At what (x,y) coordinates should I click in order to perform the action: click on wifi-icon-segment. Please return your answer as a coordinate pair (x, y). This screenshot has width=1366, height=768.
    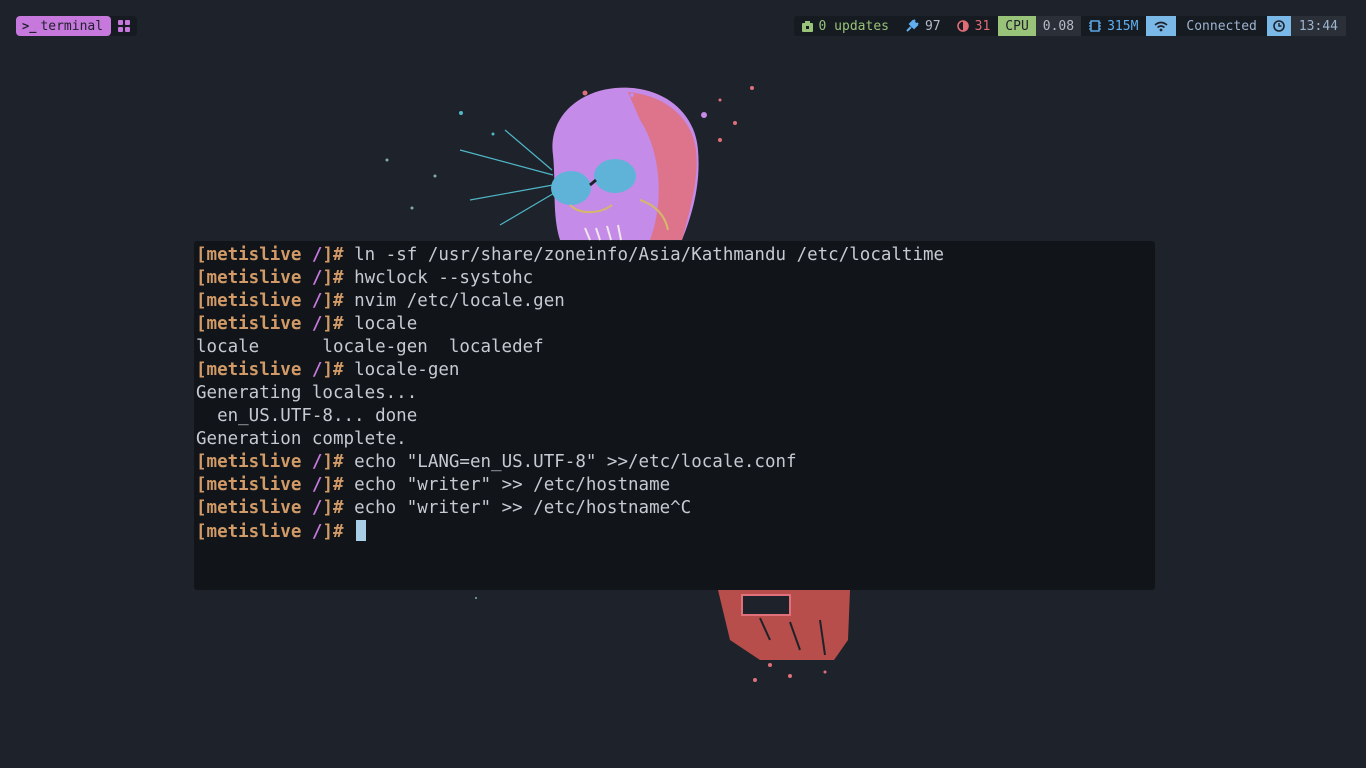
    Looking at the image, I should click on (1161, 26).